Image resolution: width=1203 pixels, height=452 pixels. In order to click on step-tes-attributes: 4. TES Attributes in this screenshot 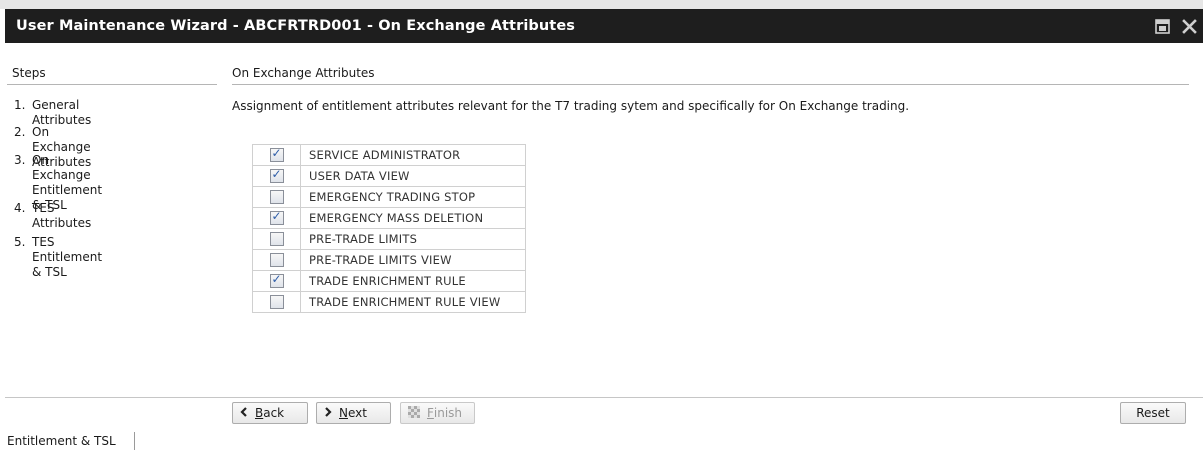, I will do `click(53, 216)`.